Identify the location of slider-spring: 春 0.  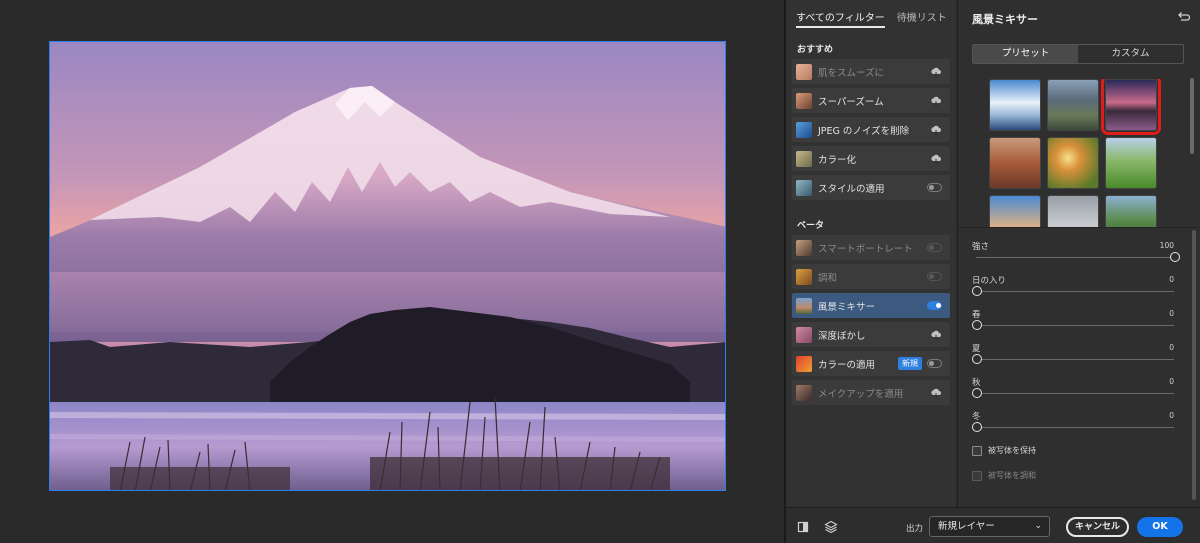
(1073, 320).